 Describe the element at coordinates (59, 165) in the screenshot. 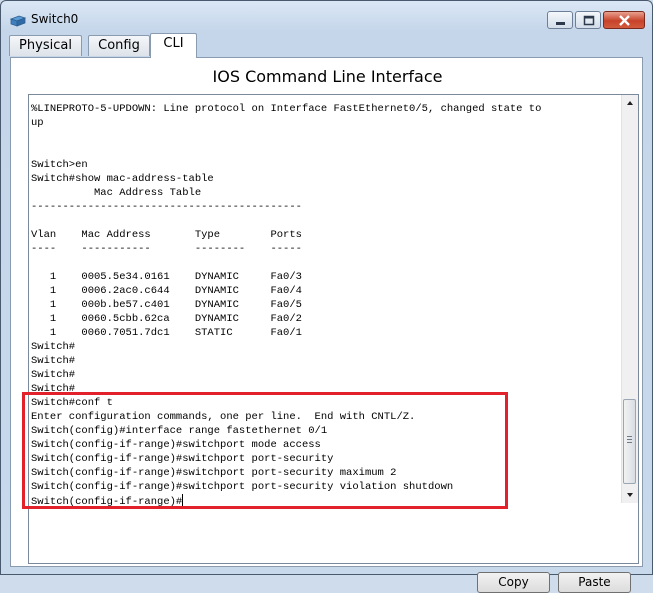

I see `console-line: Switch>en` at that location.